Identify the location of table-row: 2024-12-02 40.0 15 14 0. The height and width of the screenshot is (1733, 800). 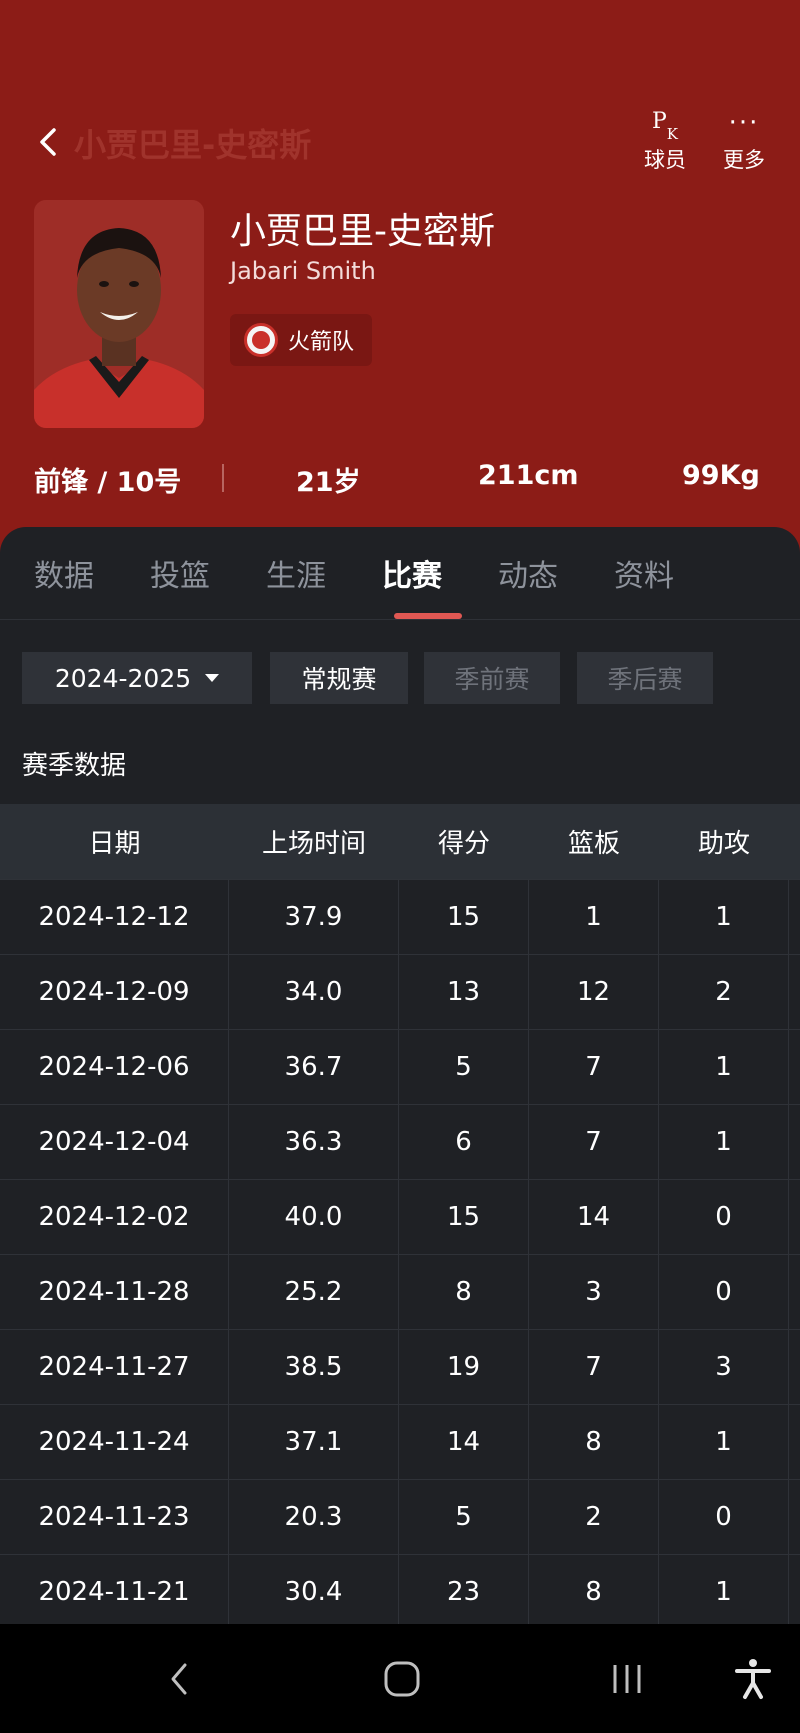
(400, 1216).